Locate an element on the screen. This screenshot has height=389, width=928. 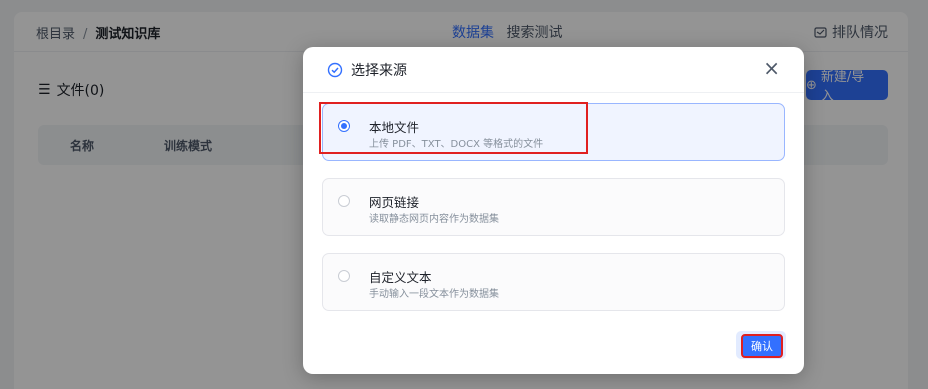
dialog-header: 选择来源 × is located at coordinates (553, 70).